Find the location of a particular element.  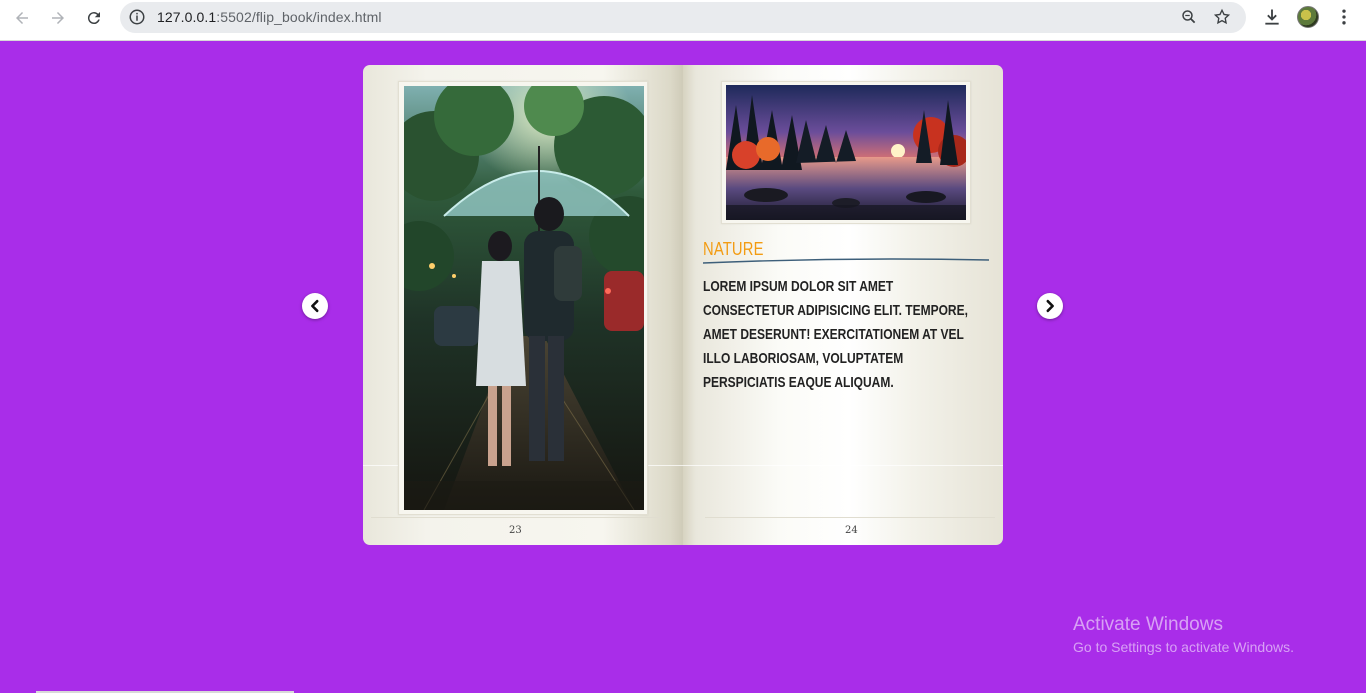

next-page-button is located at coordinates (1050, 306).